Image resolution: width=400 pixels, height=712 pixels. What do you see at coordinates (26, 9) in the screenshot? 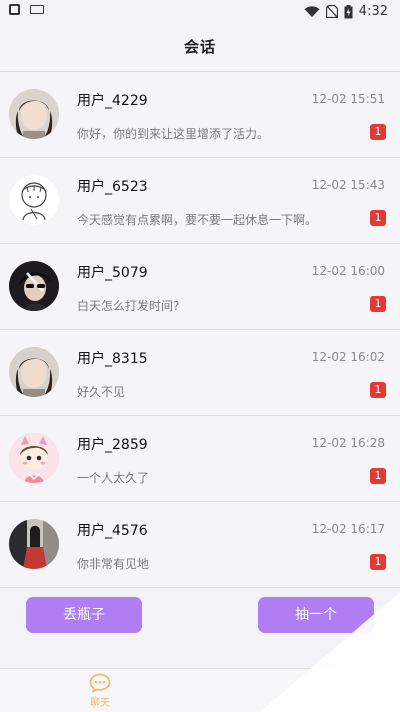
I see `status-left` at bounding box center [26, 9].